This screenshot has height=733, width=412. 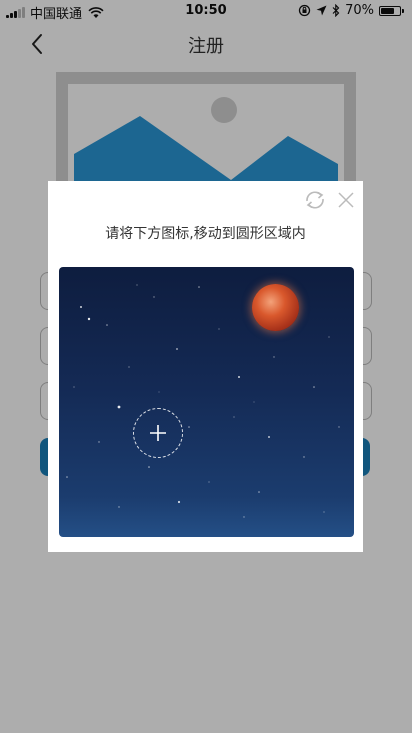 I want to click on captcha-instruction: 请将下方图标,移动到圆形区域内, so click(x=205, y=234).